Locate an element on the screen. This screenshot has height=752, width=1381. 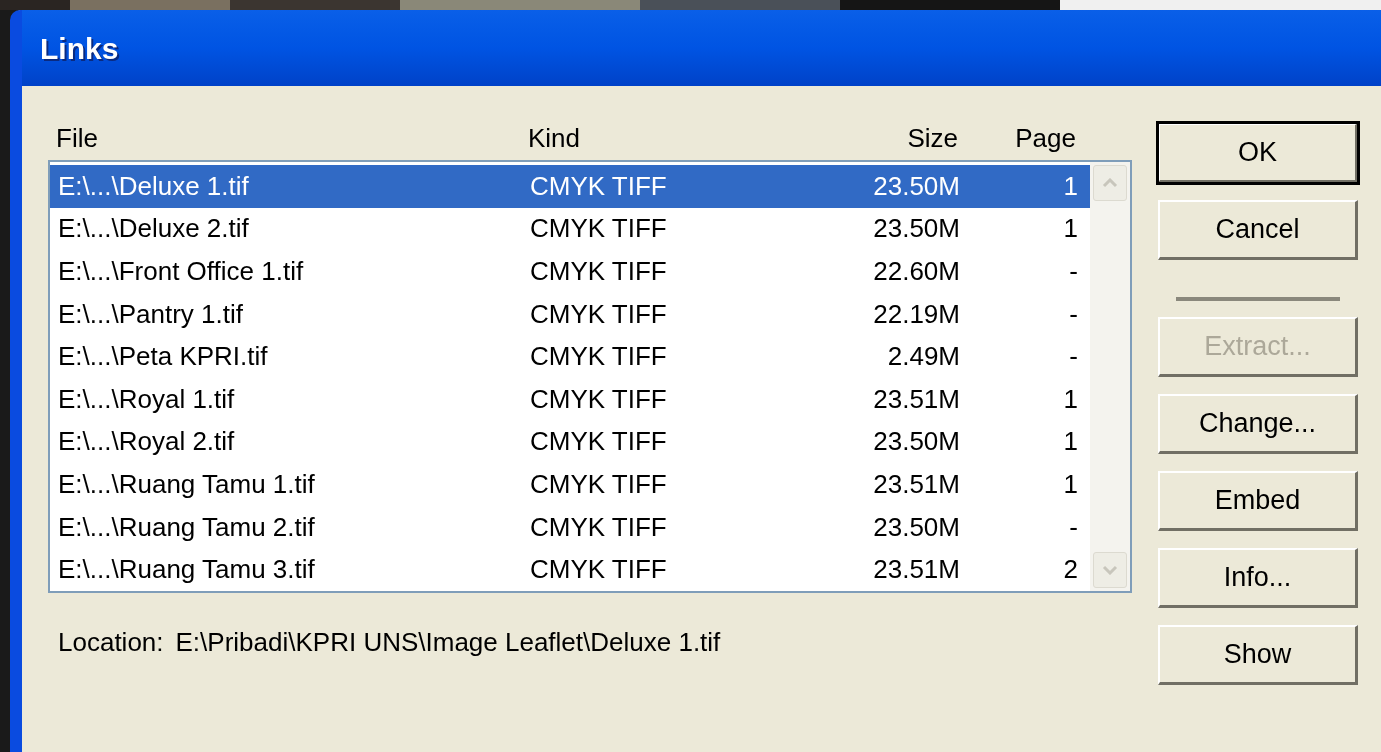
table-cell-text: E:\...\Ruang Tamu 3.tif is located at coordinates (186, 570).